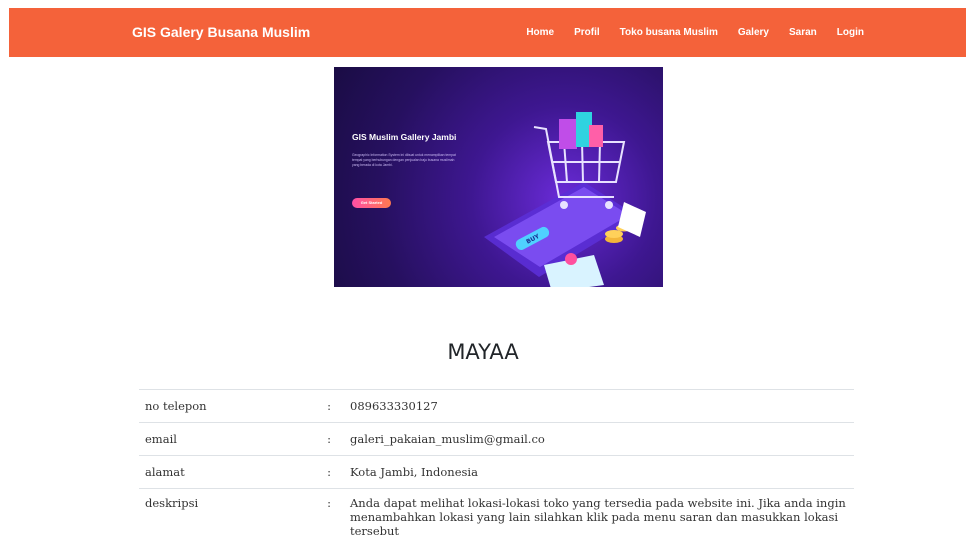 The height and width of the screenshot is (547, 966). Describe the element at coordinates (753, 32) in the screenshot. I see `nav-galery: Galery` at that location.